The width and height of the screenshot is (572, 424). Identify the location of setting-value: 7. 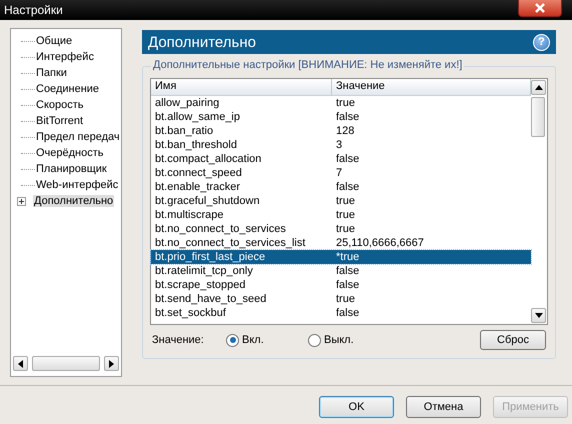
(339, 173).